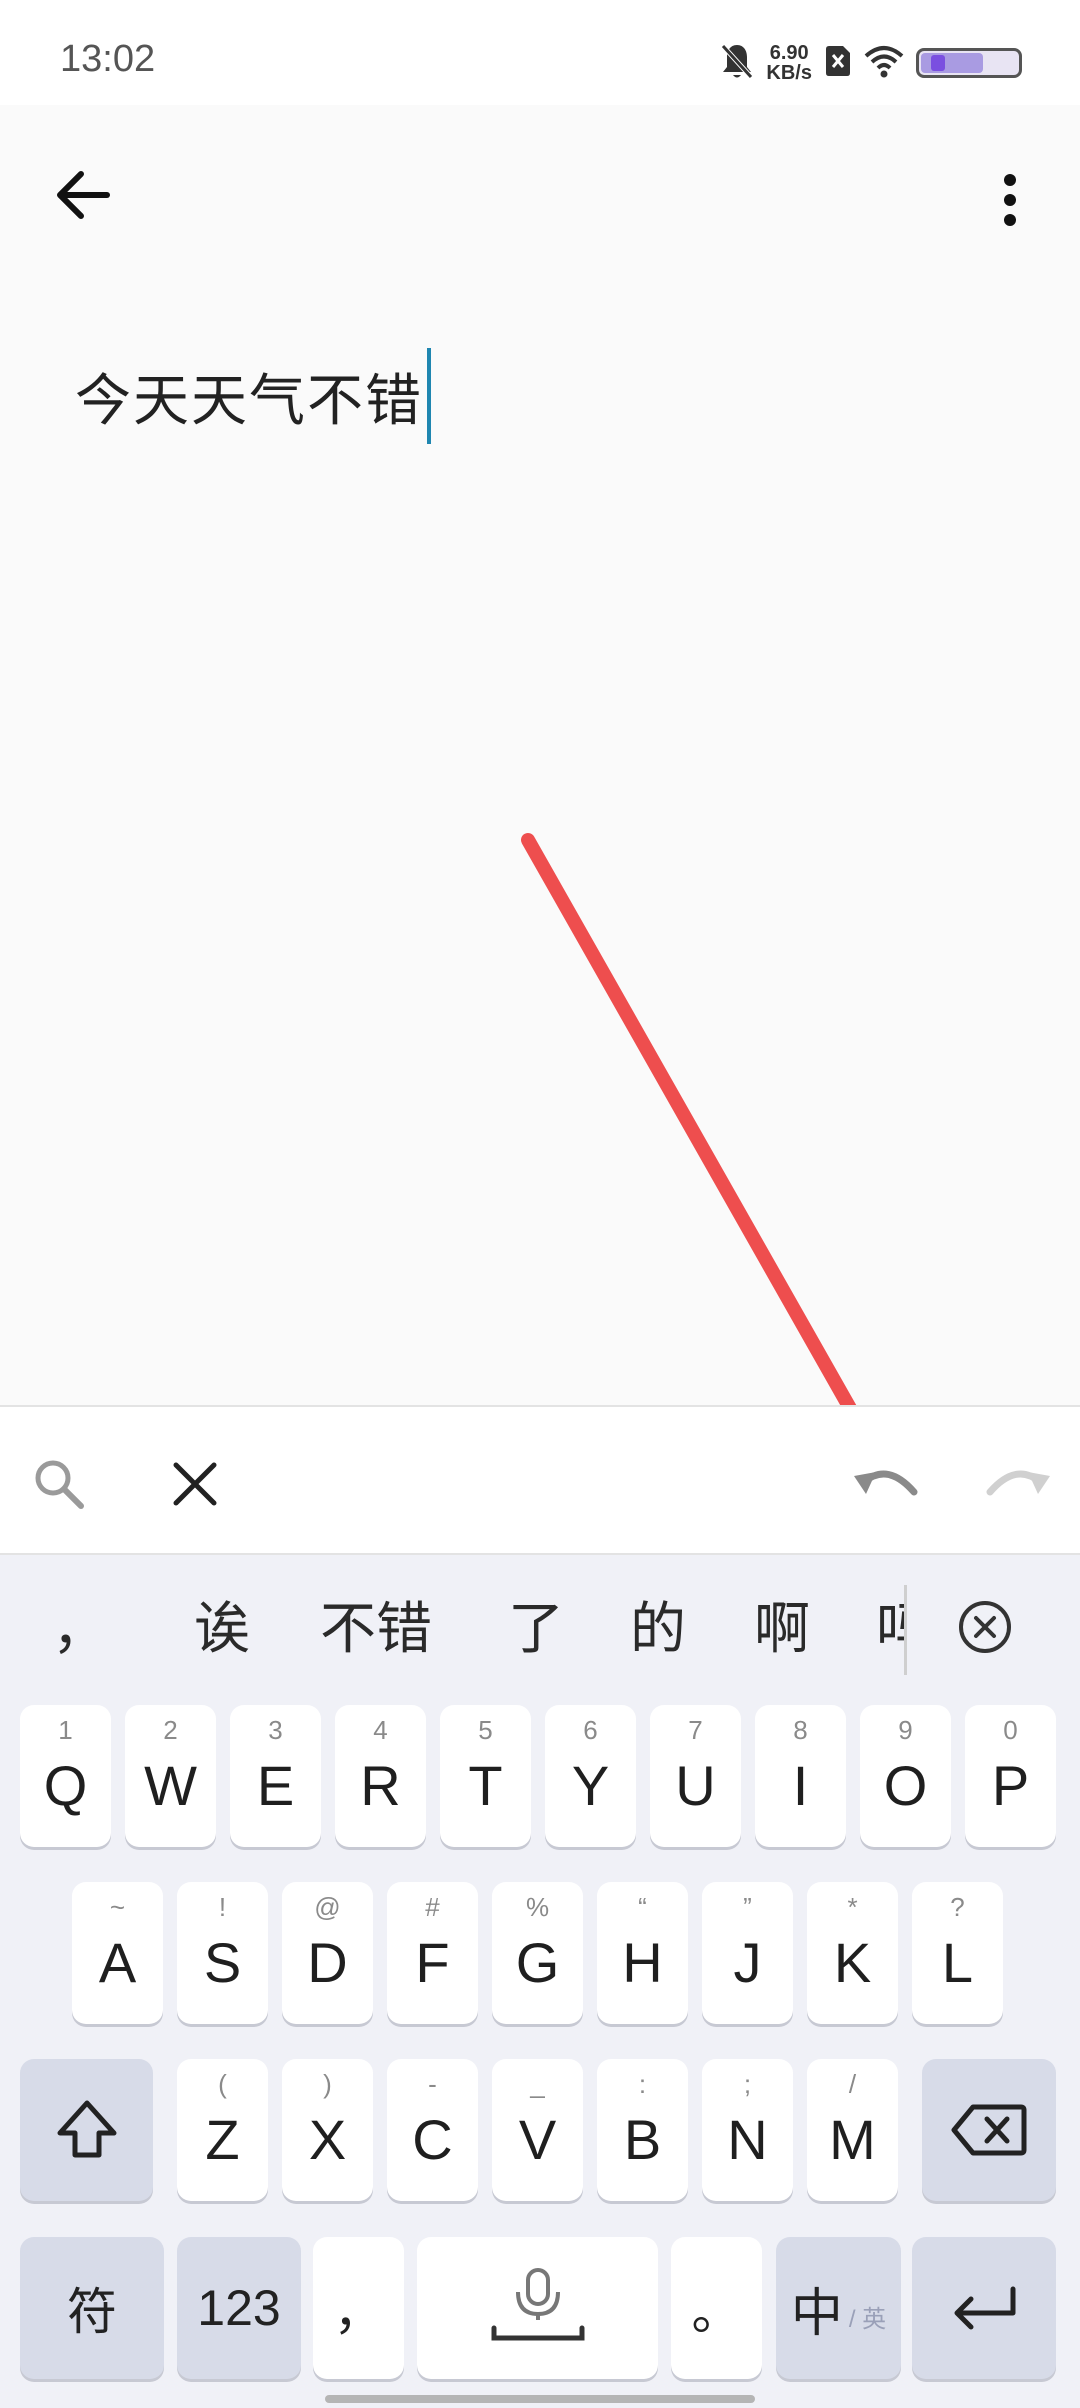 This screenshot has height=2408, width=1080. I want to click on key-label: L, so click(957, 1962).